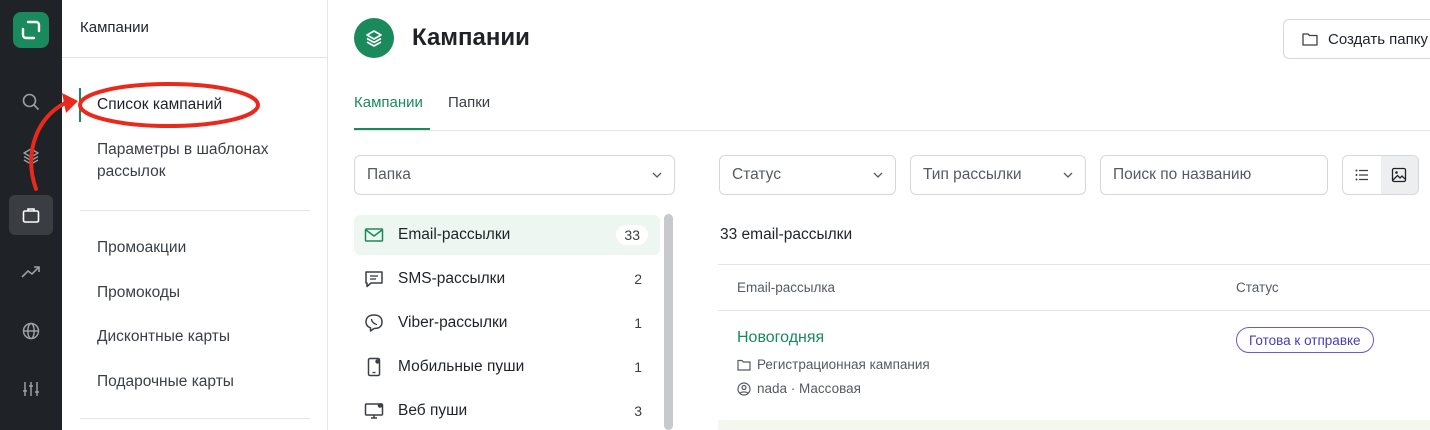  What do you see at coordinates (374, 279) in the screenshot?
I see `sms-icon` at bounding box center [374, 279].